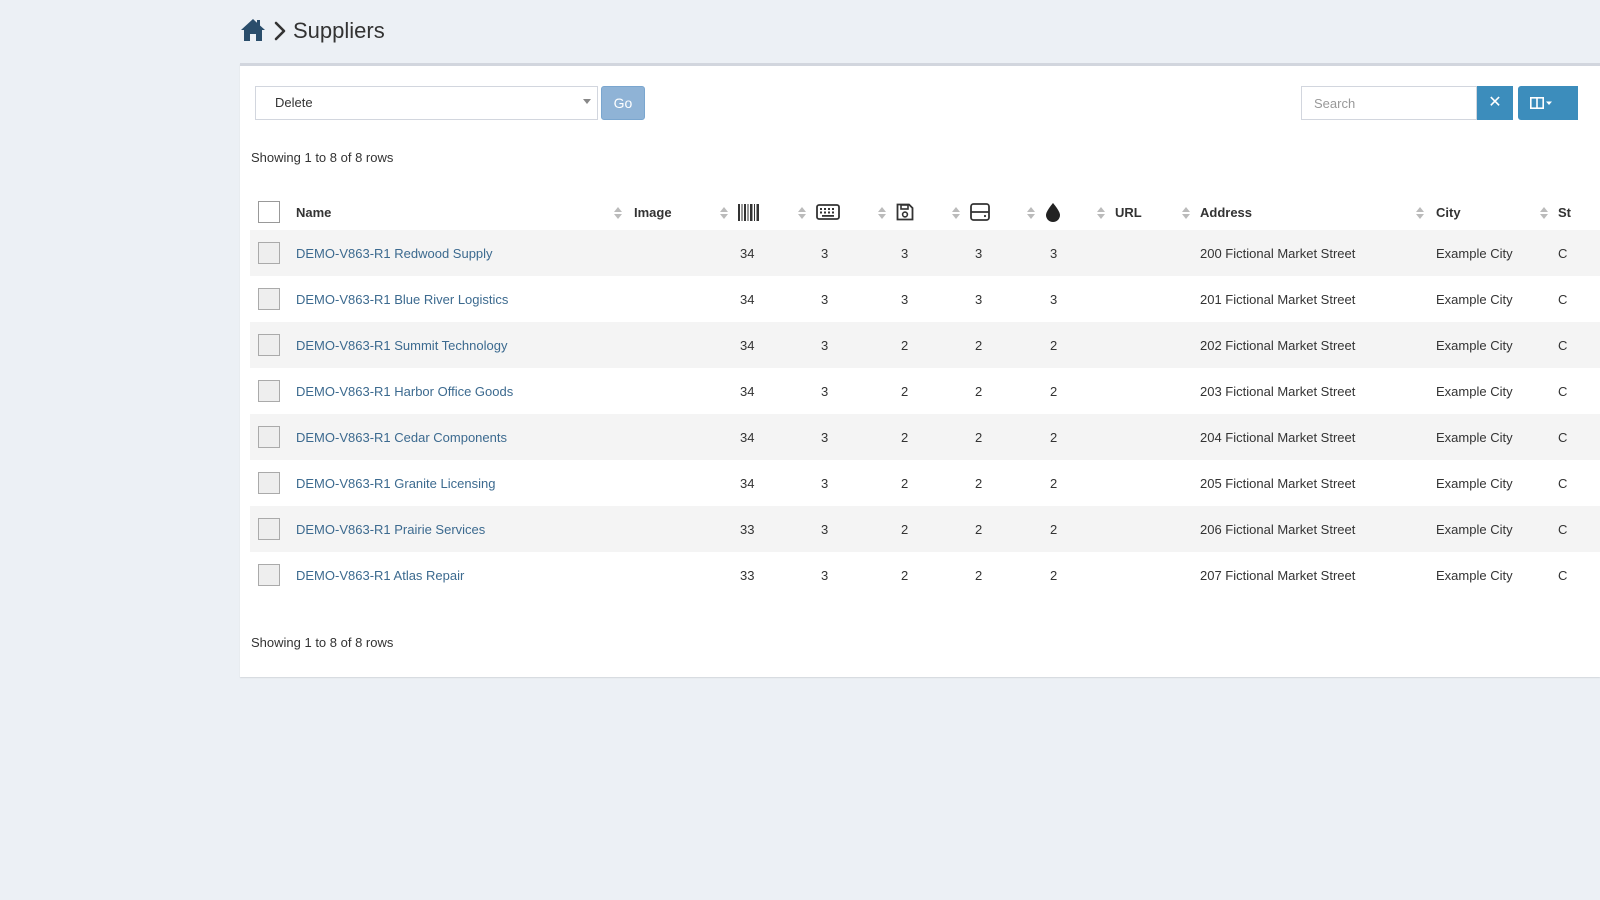 The width and height of the screenshot is (1600, 900). What do you see at coordinates (426, 103) in the screenshot?
I see `bulk-action-select: Delete` at bounding box center [426, 103].